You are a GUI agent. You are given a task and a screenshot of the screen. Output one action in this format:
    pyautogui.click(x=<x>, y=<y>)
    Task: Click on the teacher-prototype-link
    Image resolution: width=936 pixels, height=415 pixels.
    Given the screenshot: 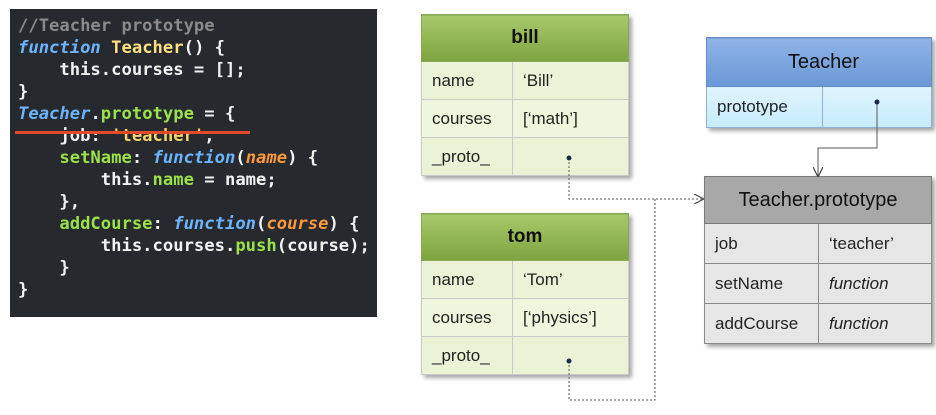 What is the action you would take?
    pyautogui.click(x=848, y=139)
    